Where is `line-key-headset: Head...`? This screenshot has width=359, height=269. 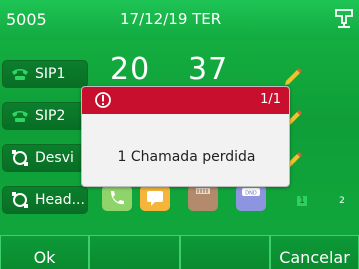 line-key-headset: Head... is located at coordinates (45, 200).